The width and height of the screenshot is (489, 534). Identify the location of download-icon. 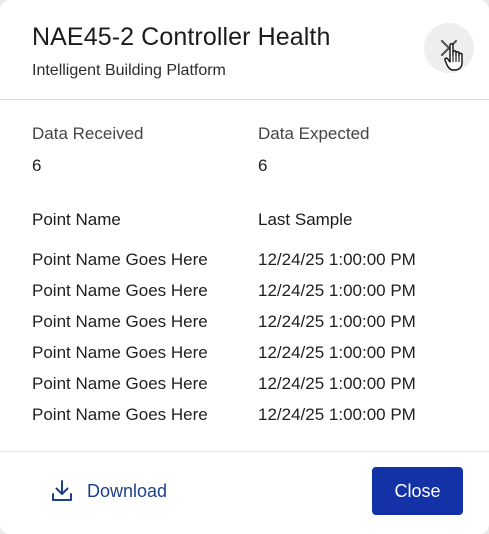
(62, 490).